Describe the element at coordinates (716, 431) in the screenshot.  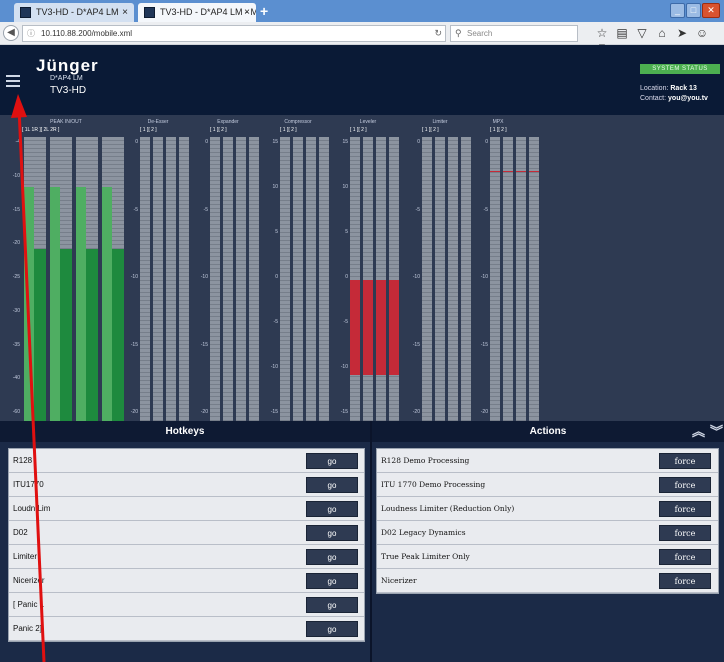
I see `chevron-down-icon: ︾` at that location.